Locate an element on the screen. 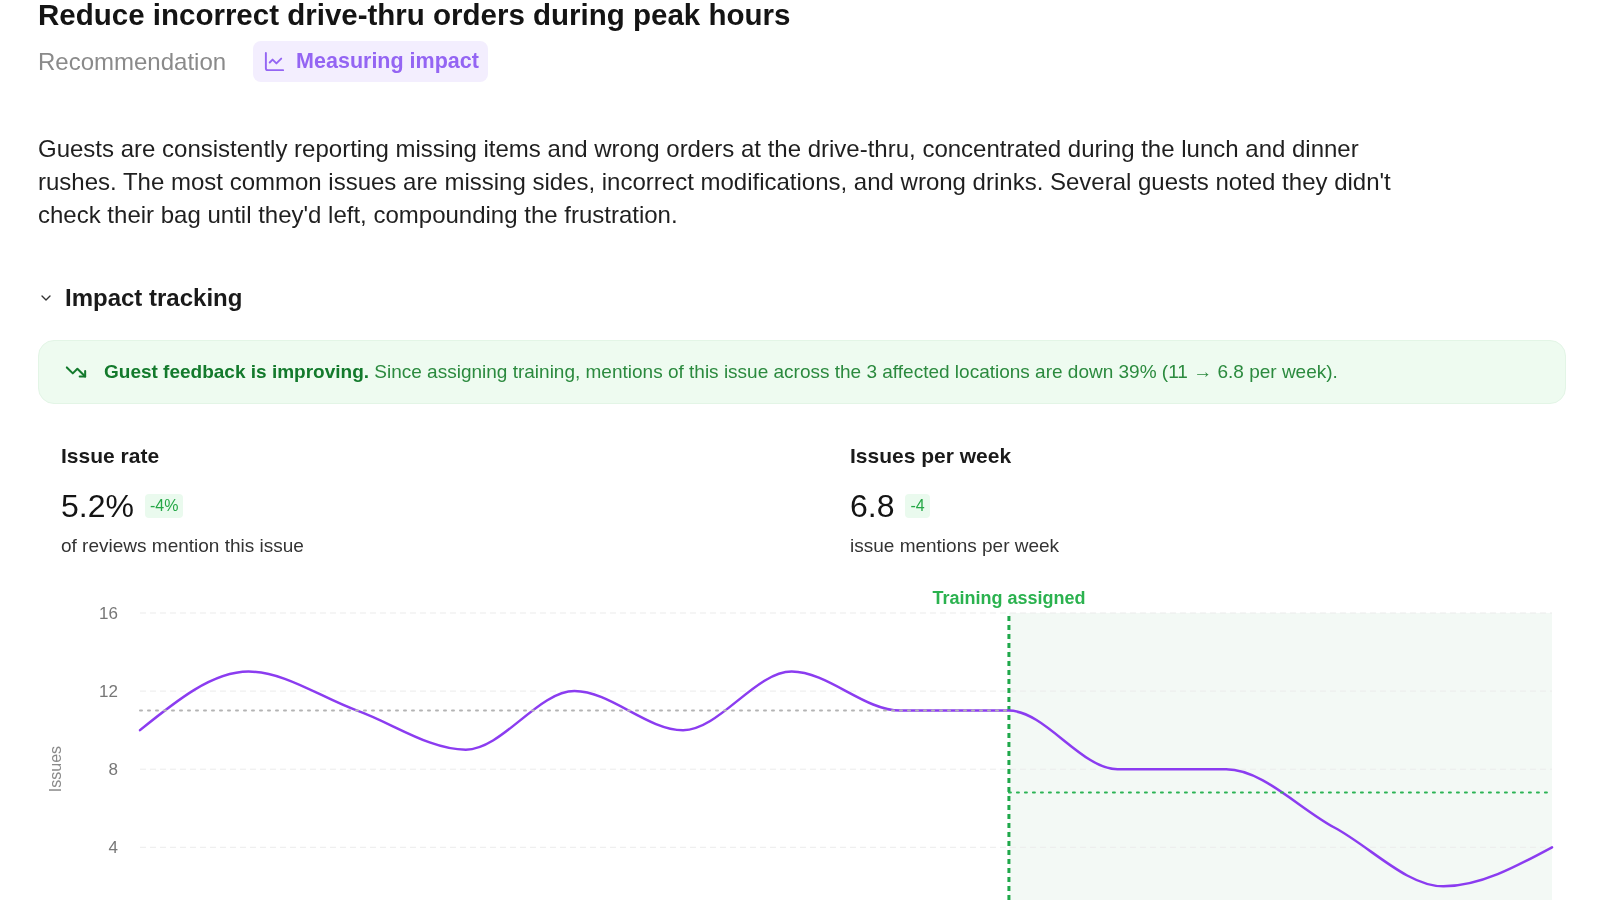  metric-value: 6.8 is located at coordinates (872, 506).